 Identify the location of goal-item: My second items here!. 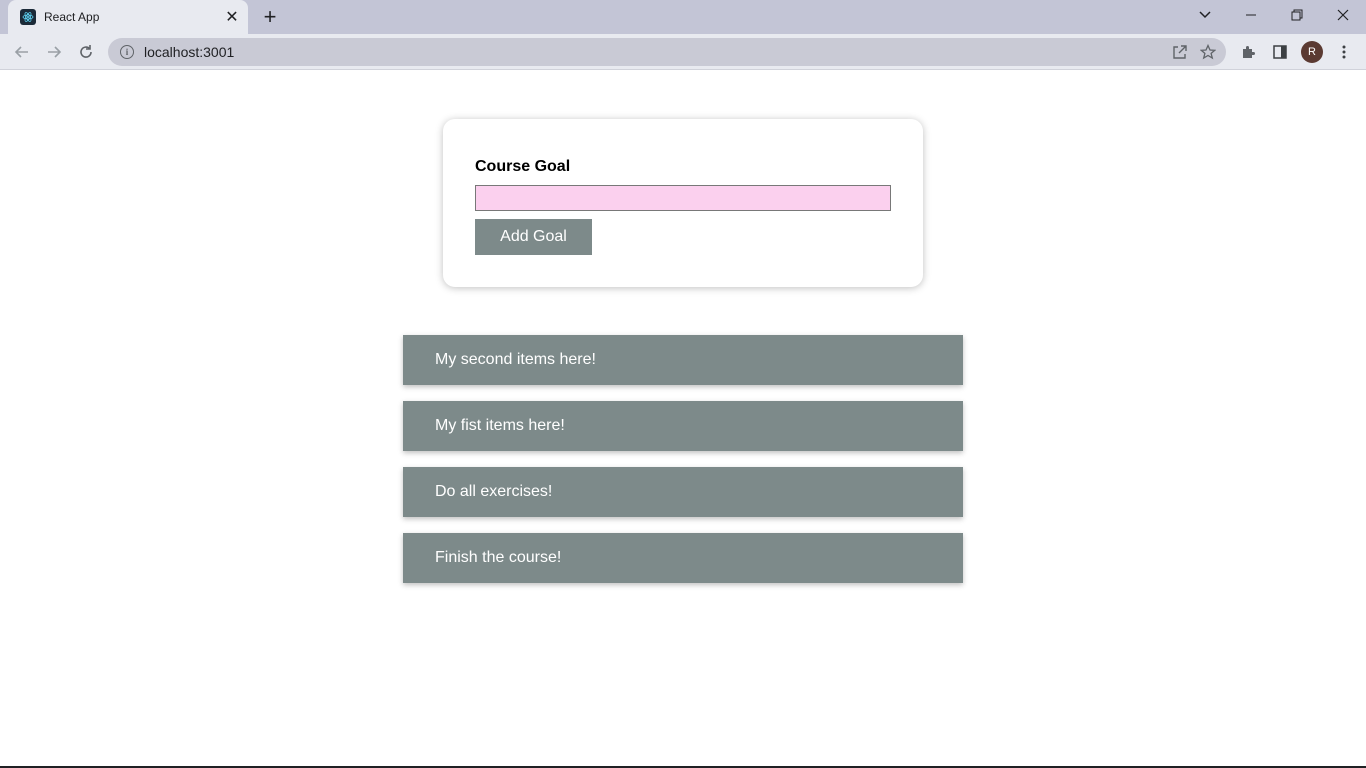
(683, 360).